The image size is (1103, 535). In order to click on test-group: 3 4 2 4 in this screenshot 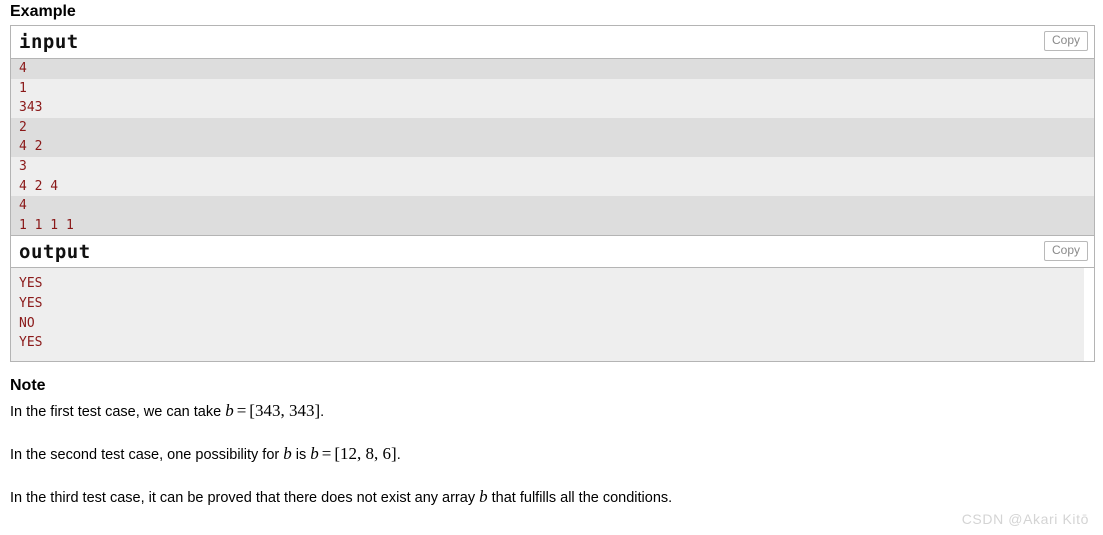, I will do `click(552, 176)`.